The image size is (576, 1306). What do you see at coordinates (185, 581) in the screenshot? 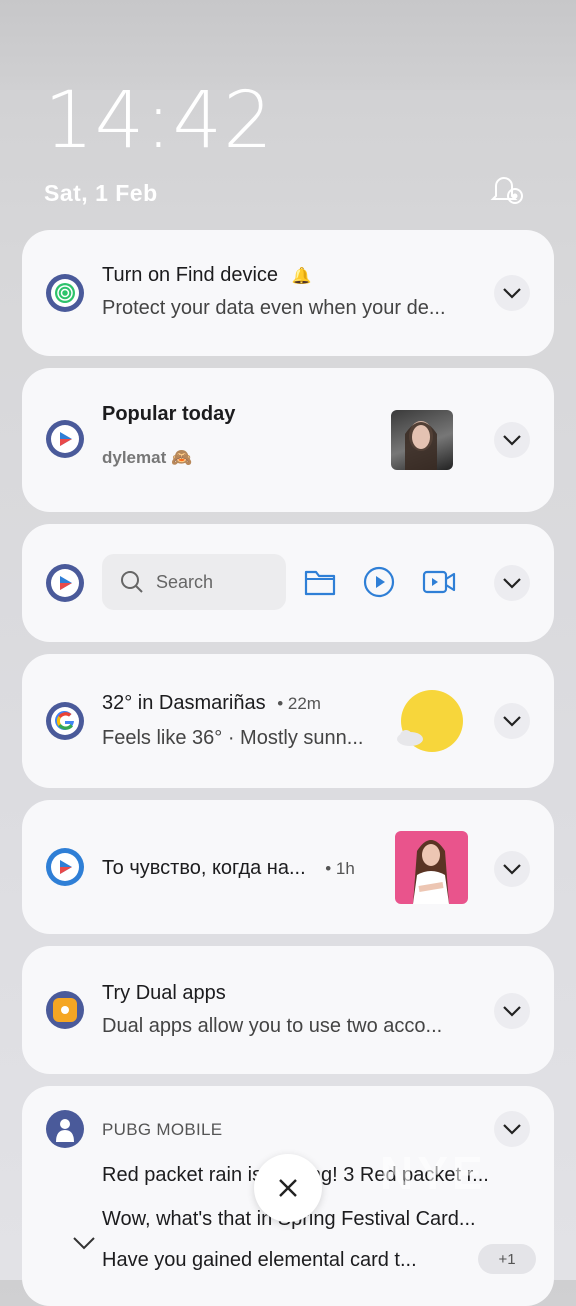
I see `search-placeholder: Search` at bounding box center [185, 581].